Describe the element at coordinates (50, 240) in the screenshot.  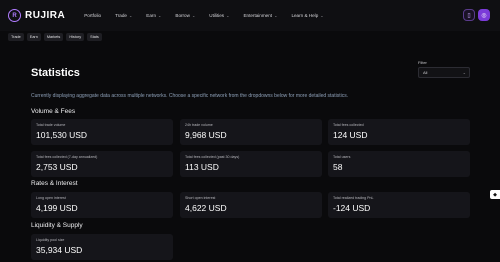
I see `stat-label: Liquidity pool size` at that location.